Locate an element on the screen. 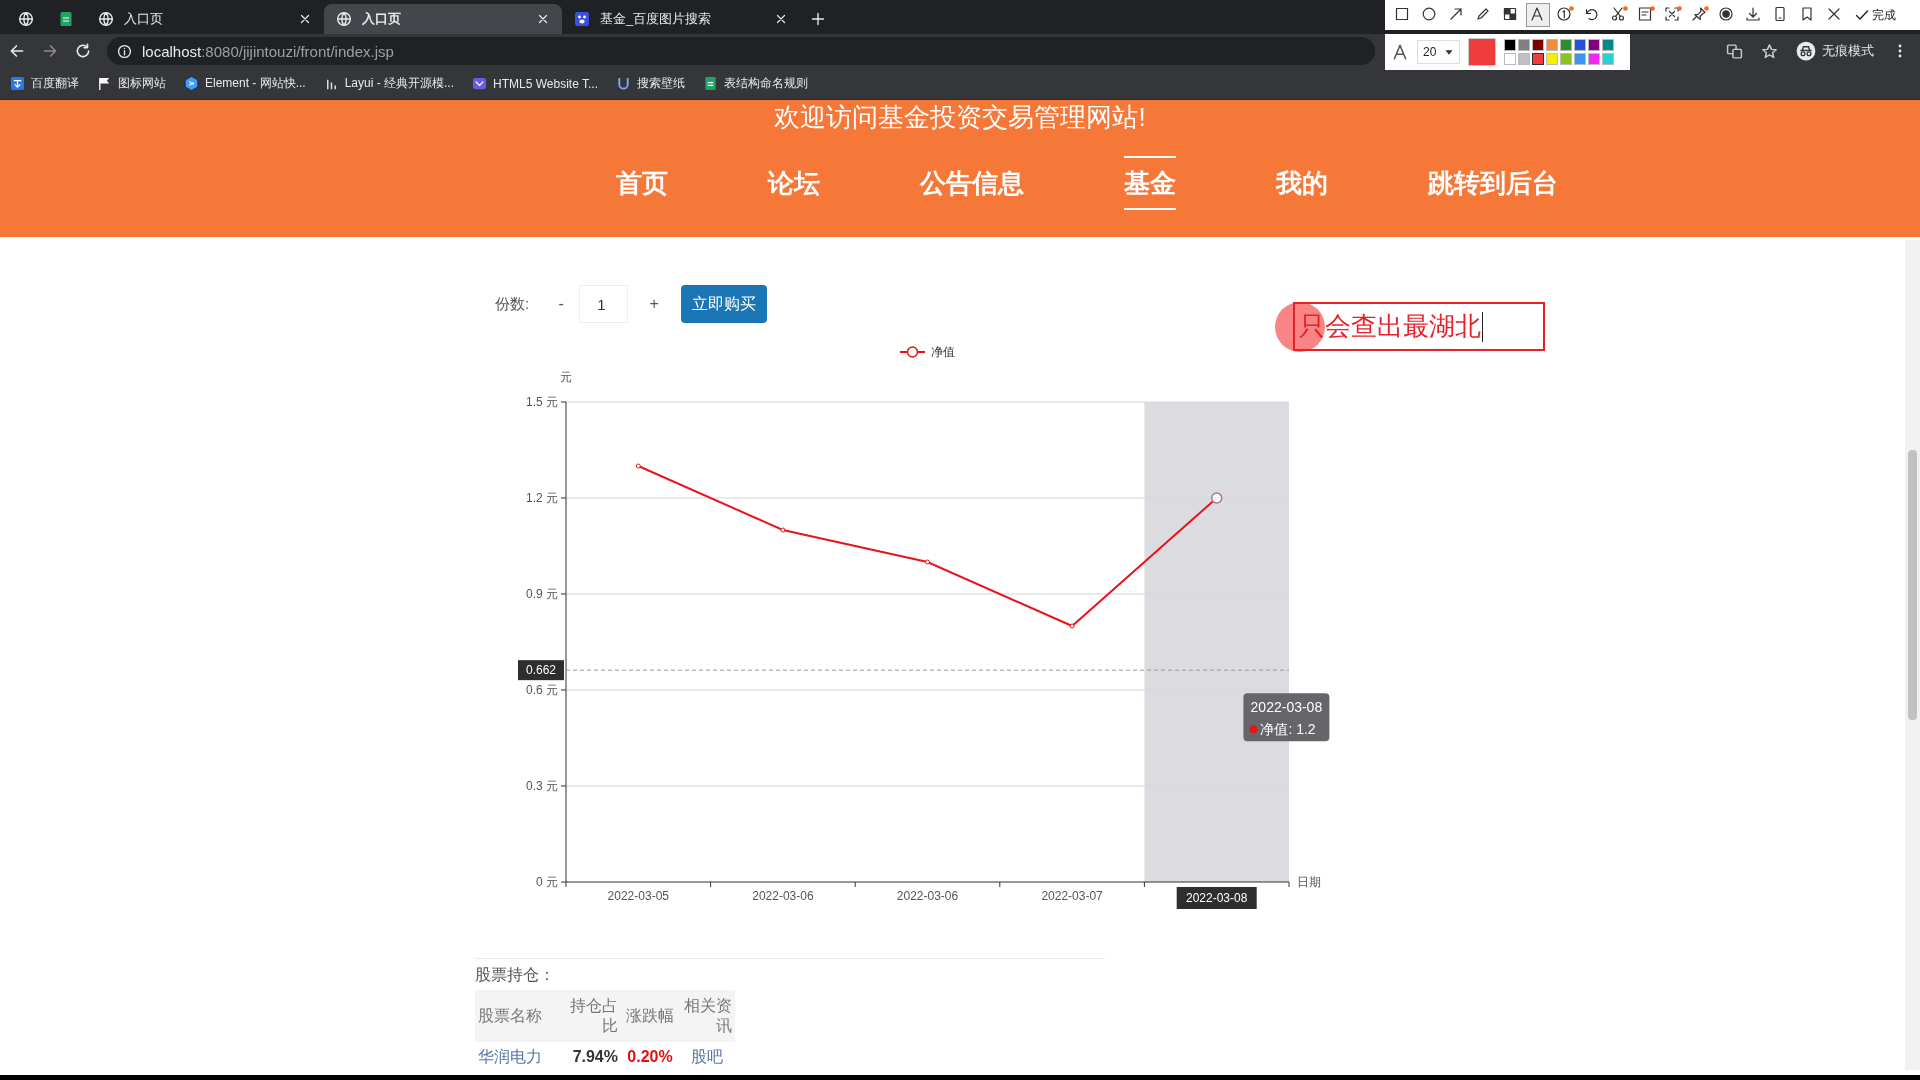  cursor-highlight is located at coordinates (1300, 327).